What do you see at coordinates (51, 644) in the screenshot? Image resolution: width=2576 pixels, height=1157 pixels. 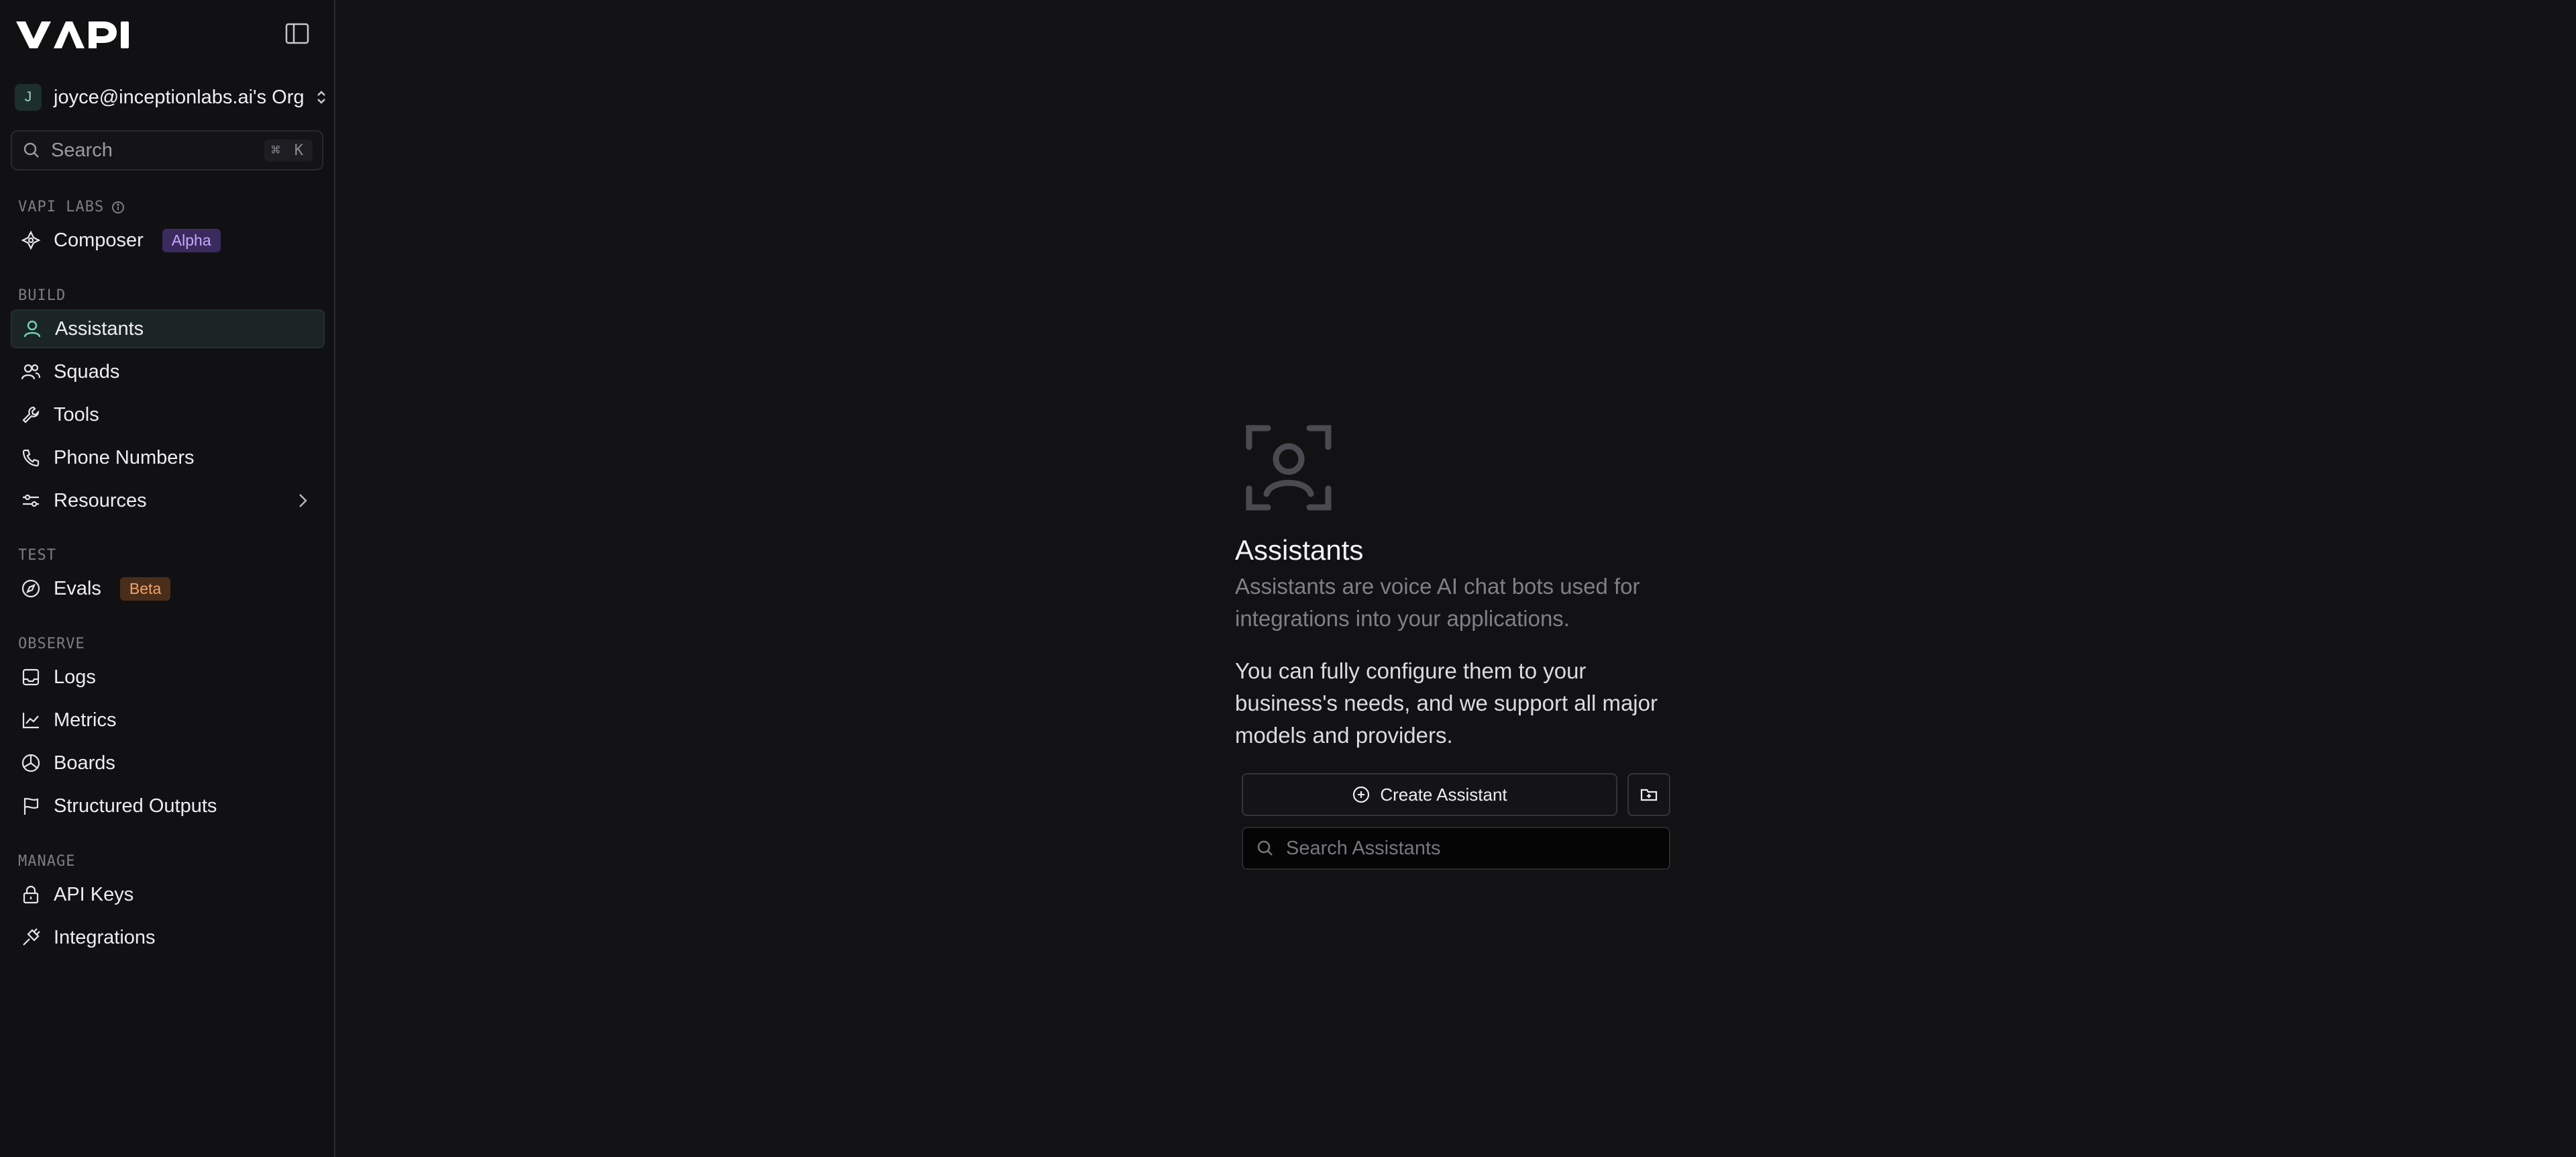 I see `section-observe: OBSERVE` at bounding box center [51, 644].